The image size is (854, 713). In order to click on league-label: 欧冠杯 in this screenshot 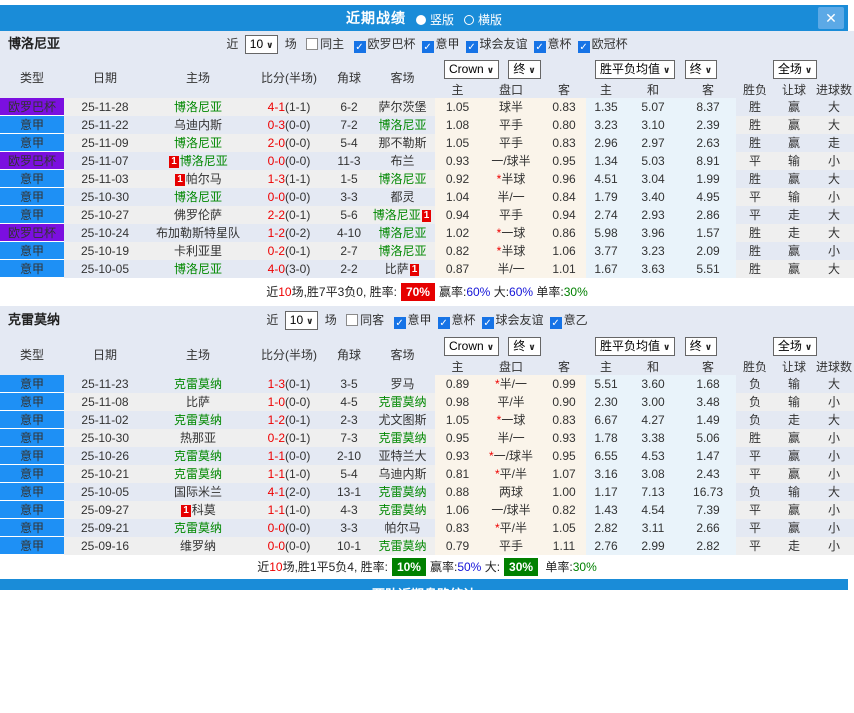, I will do `click(610, 44)`.